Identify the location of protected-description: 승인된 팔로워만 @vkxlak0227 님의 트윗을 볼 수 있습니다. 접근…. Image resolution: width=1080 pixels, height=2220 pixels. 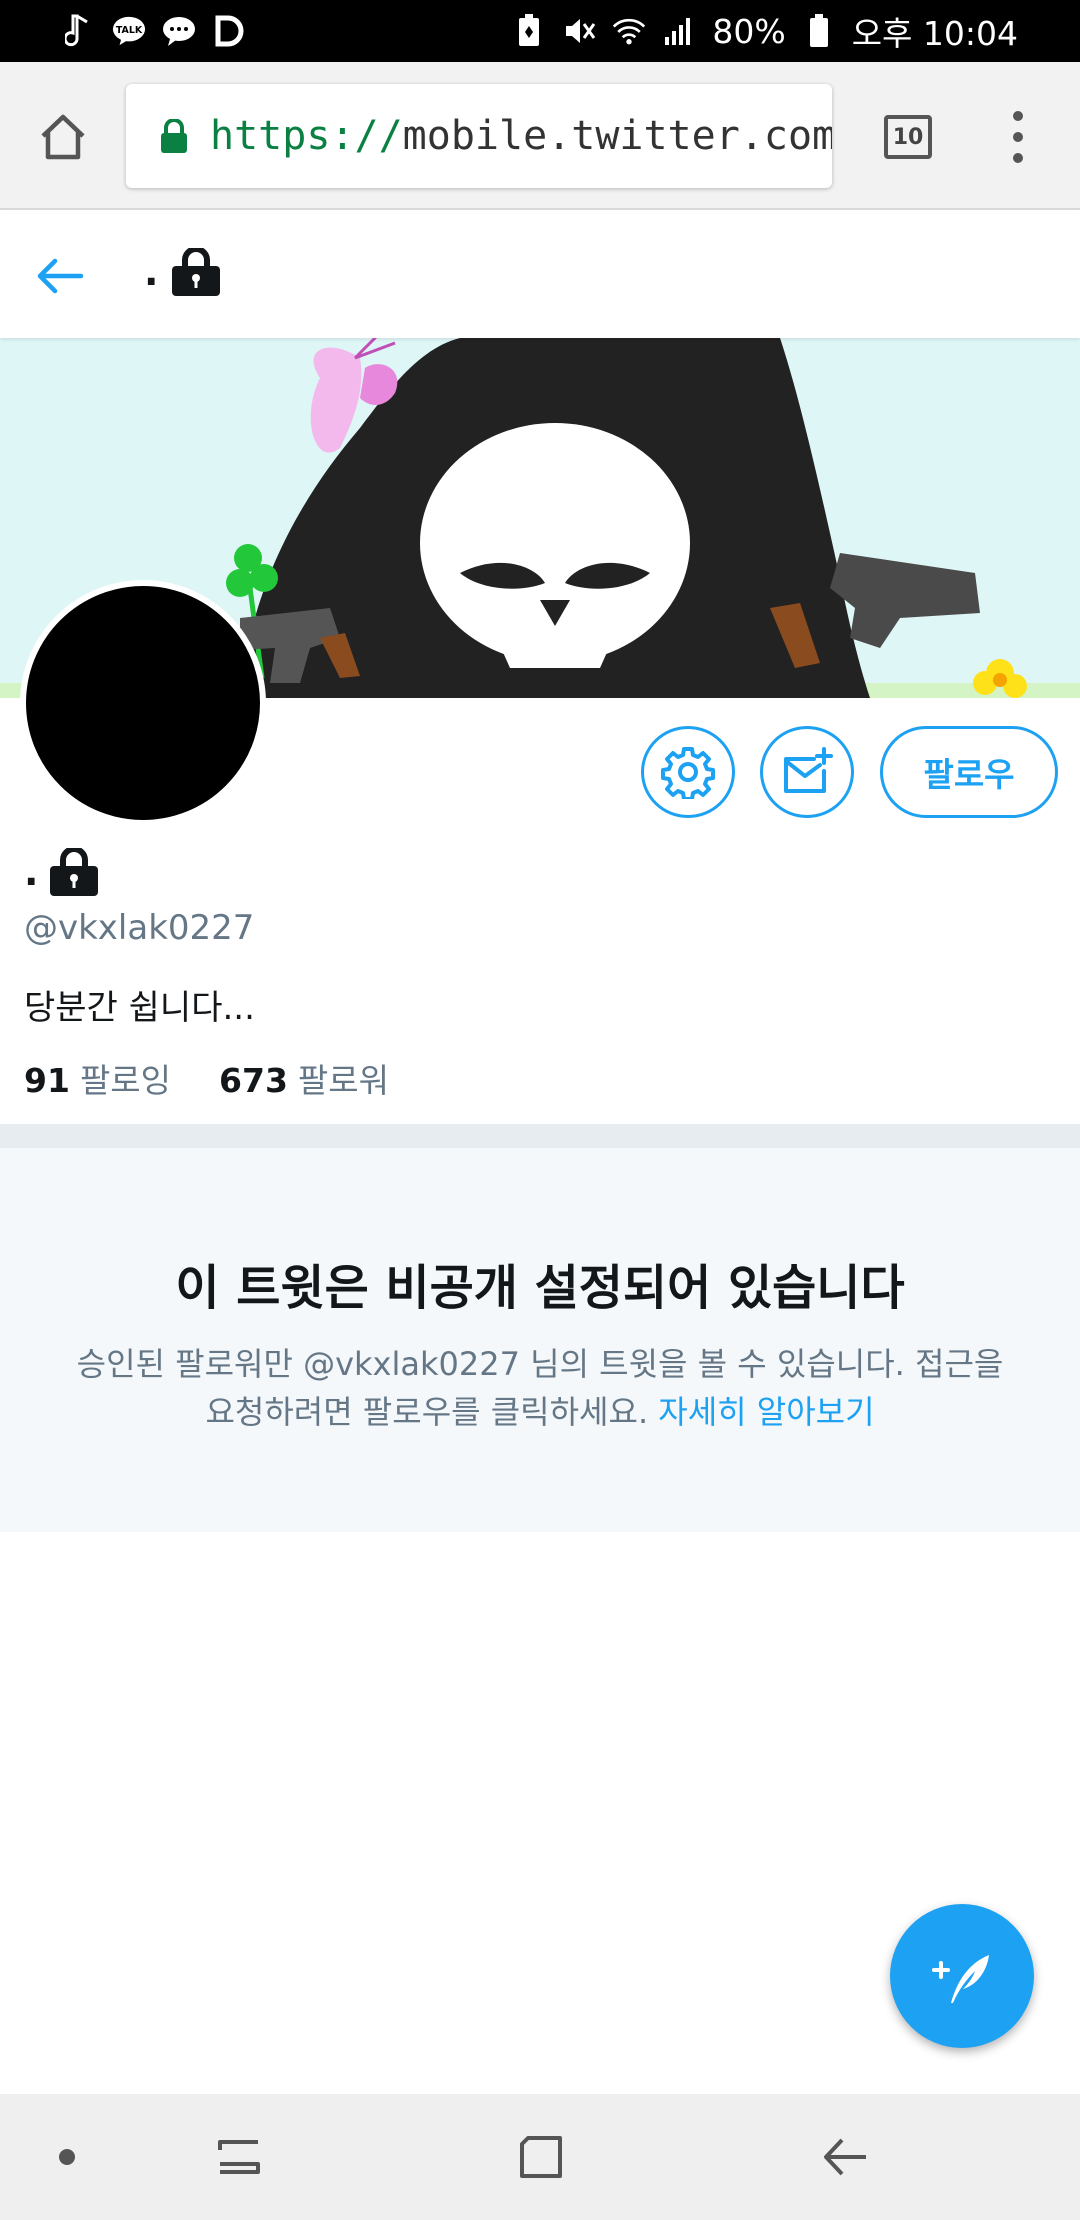
(540, 1388).